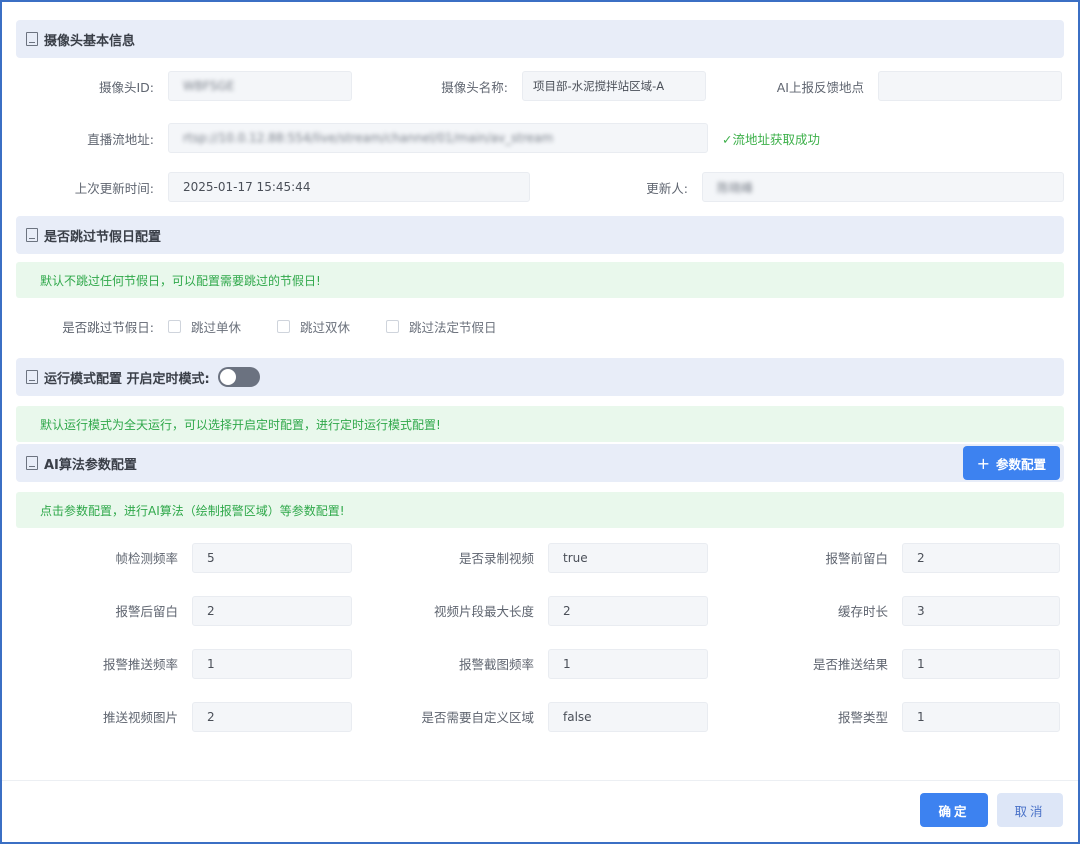 The width and height of the screenshot is (1080, 844). I want to click on param-label: 帧检测频率, so click(146, 558).